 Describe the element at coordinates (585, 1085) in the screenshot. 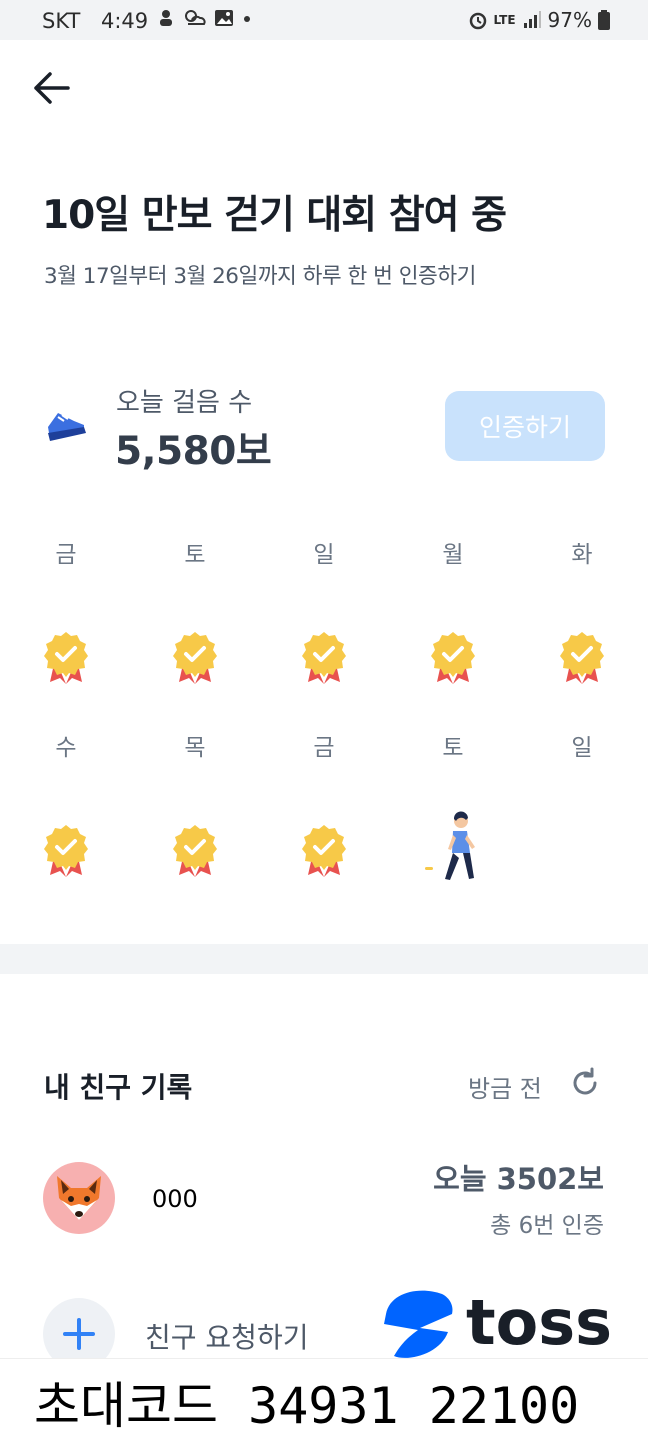

I see `refresh-icon` at that location.